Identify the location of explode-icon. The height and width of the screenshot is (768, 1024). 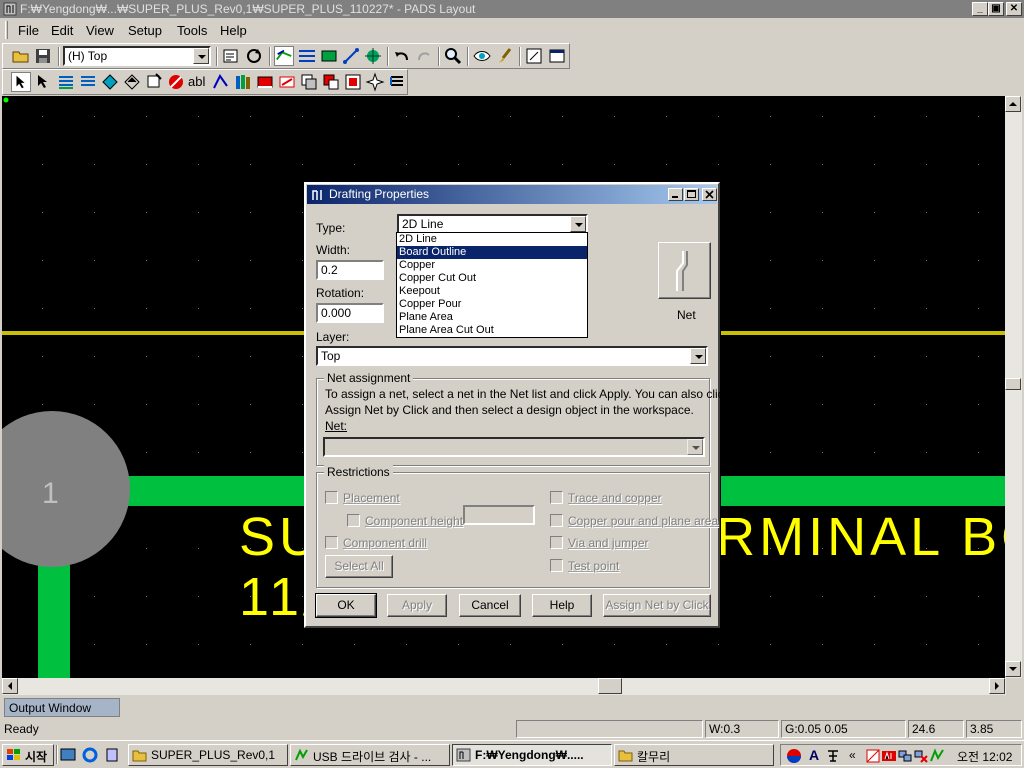
(375, 82).